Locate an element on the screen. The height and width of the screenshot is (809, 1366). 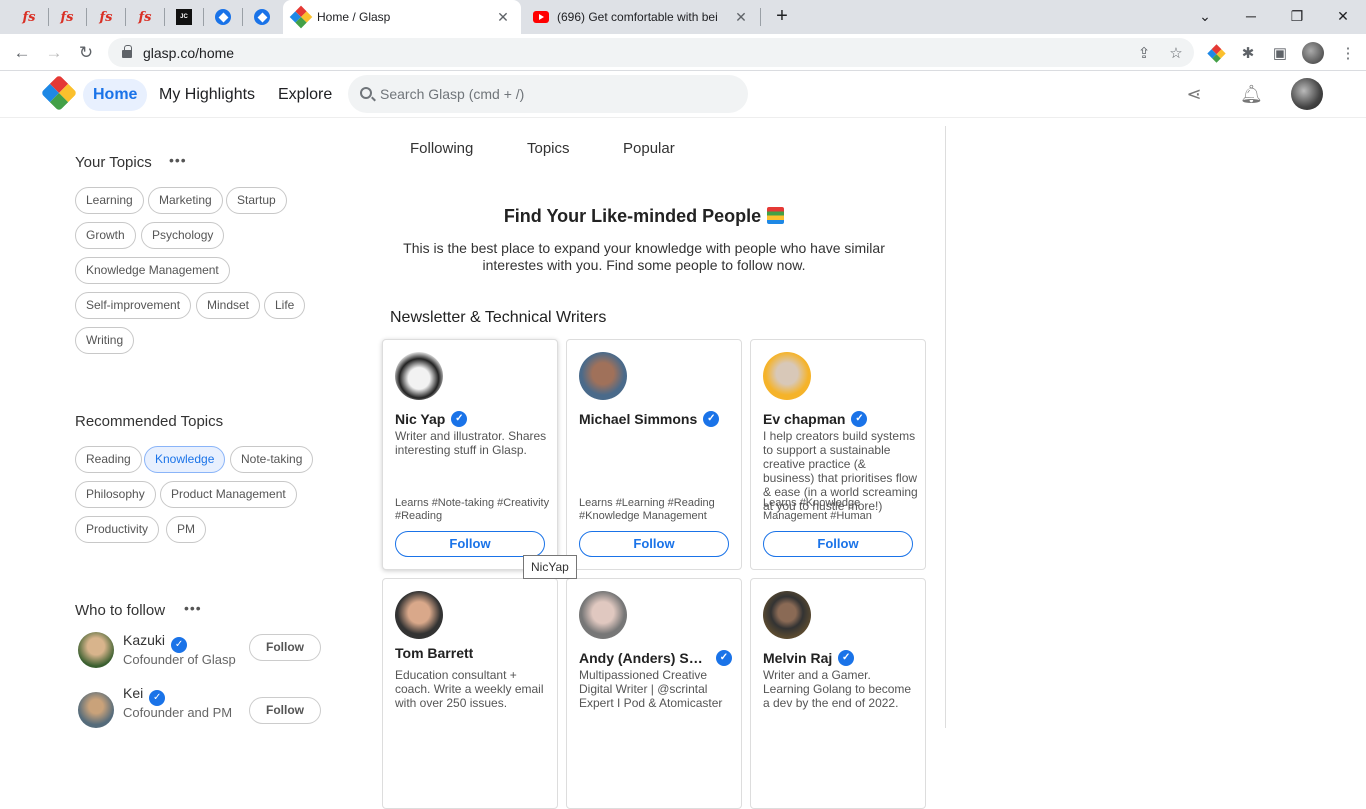
topic-chip: Startup is located at coordinates (256, 200).